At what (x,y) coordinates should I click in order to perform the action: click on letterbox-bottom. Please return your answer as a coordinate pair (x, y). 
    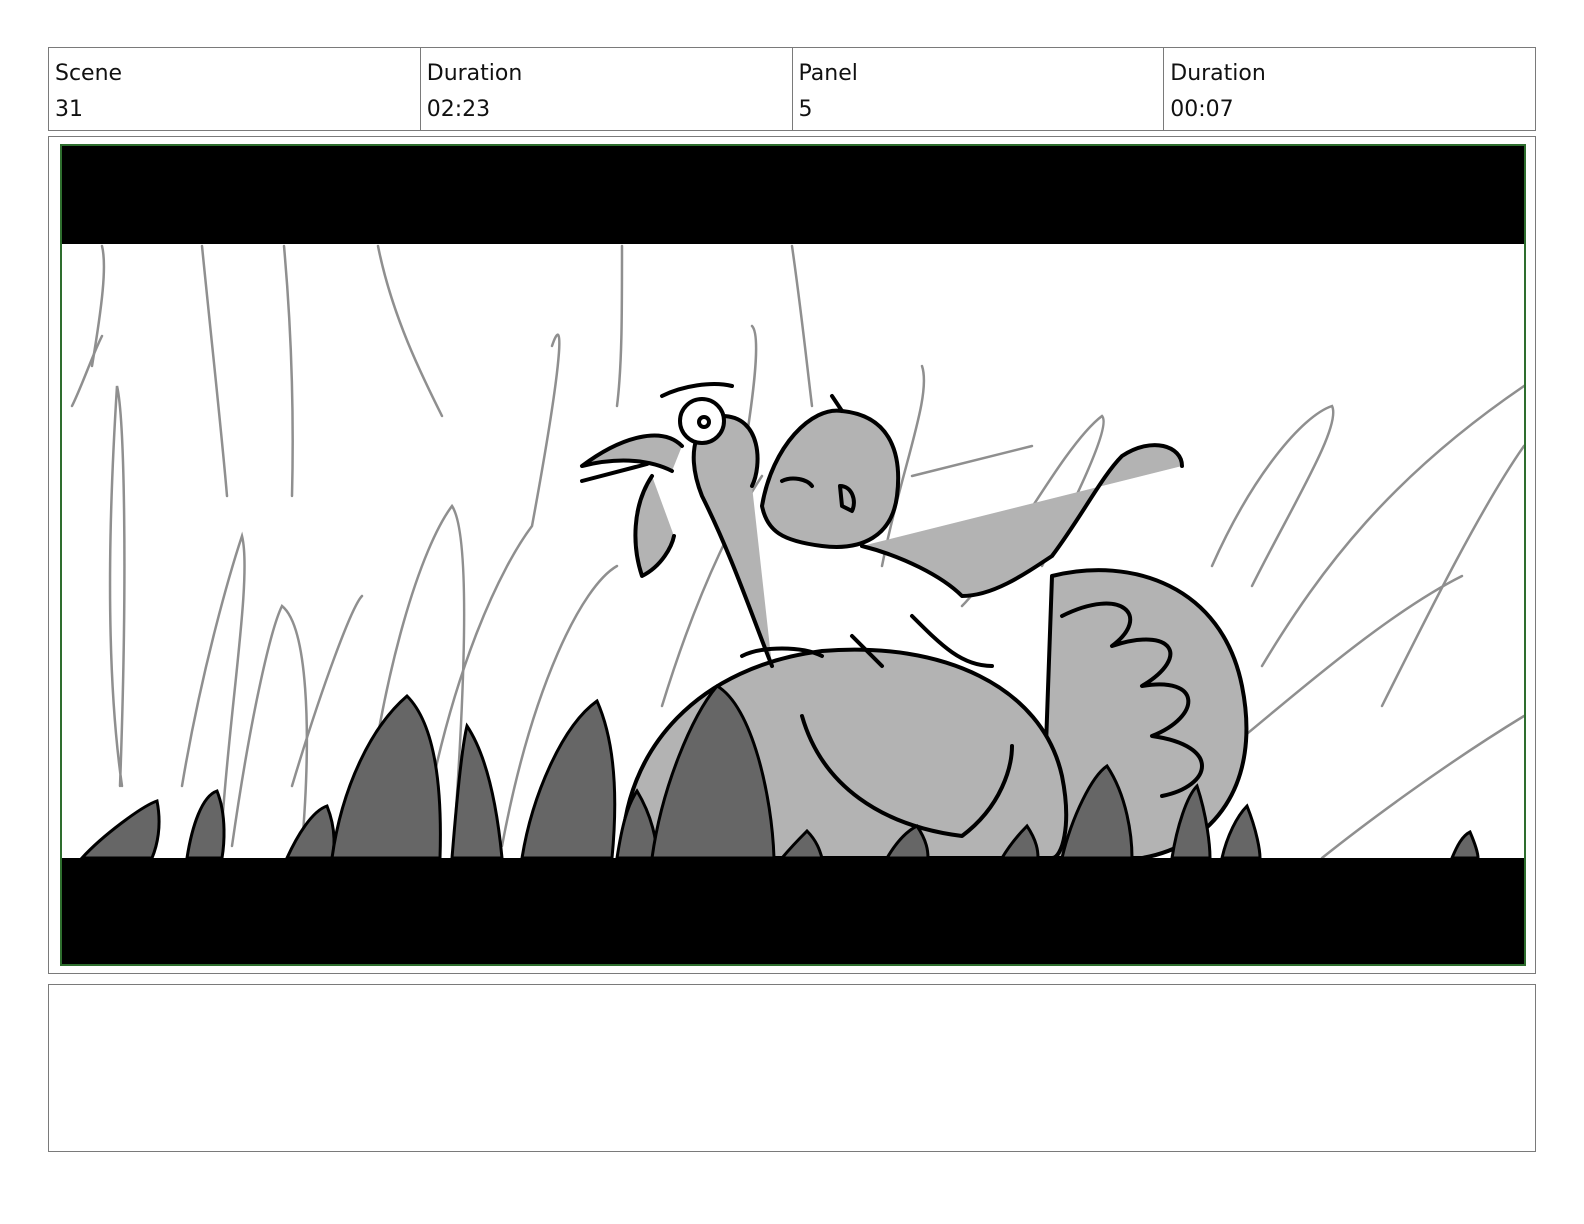
    Looking at the image, I should click on (793, 911).